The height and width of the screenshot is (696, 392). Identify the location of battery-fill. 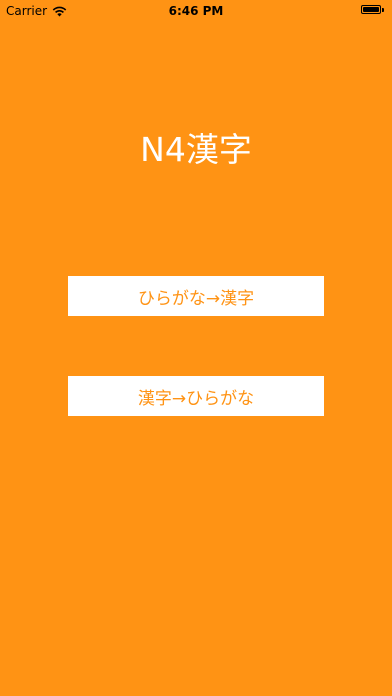
(371, 9).